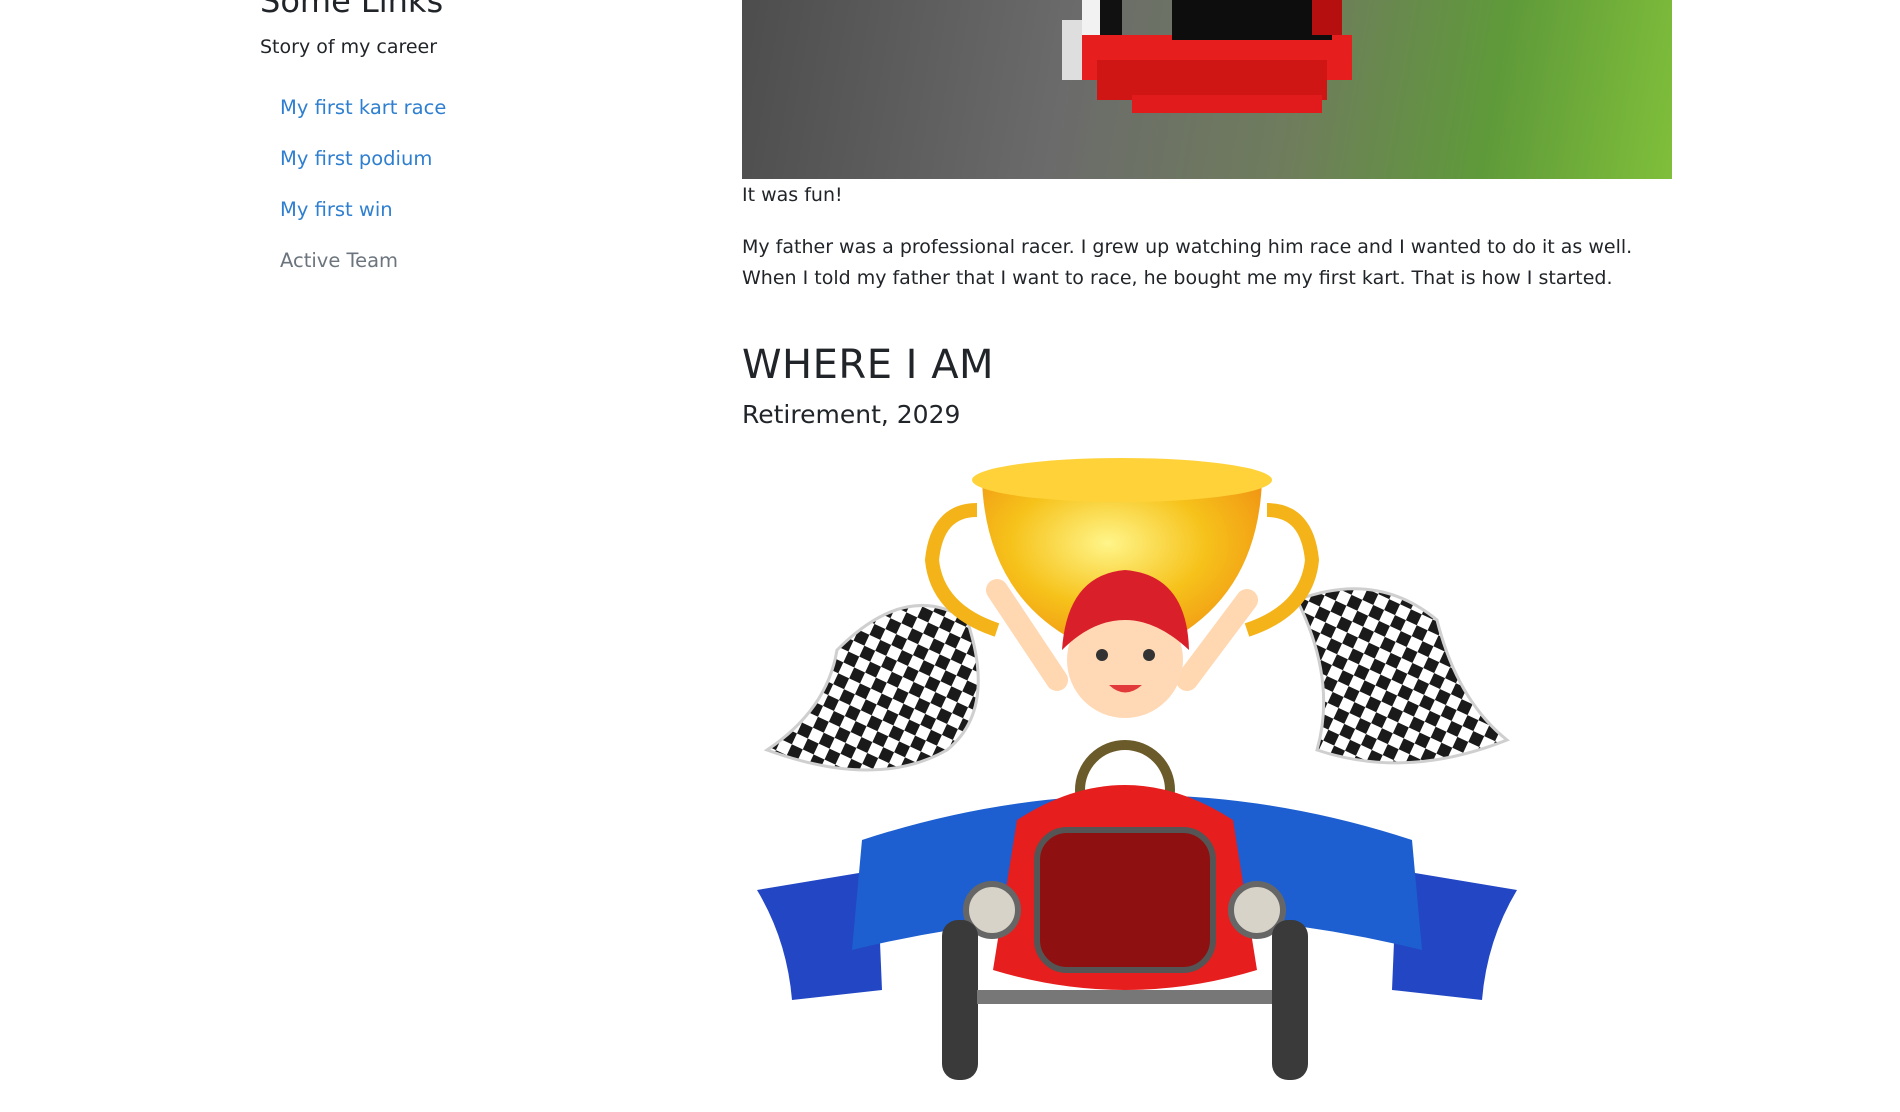 This screenshot has height=1112, width=1900. I want to click on active-team-label: Active Team, so click(339, 260).